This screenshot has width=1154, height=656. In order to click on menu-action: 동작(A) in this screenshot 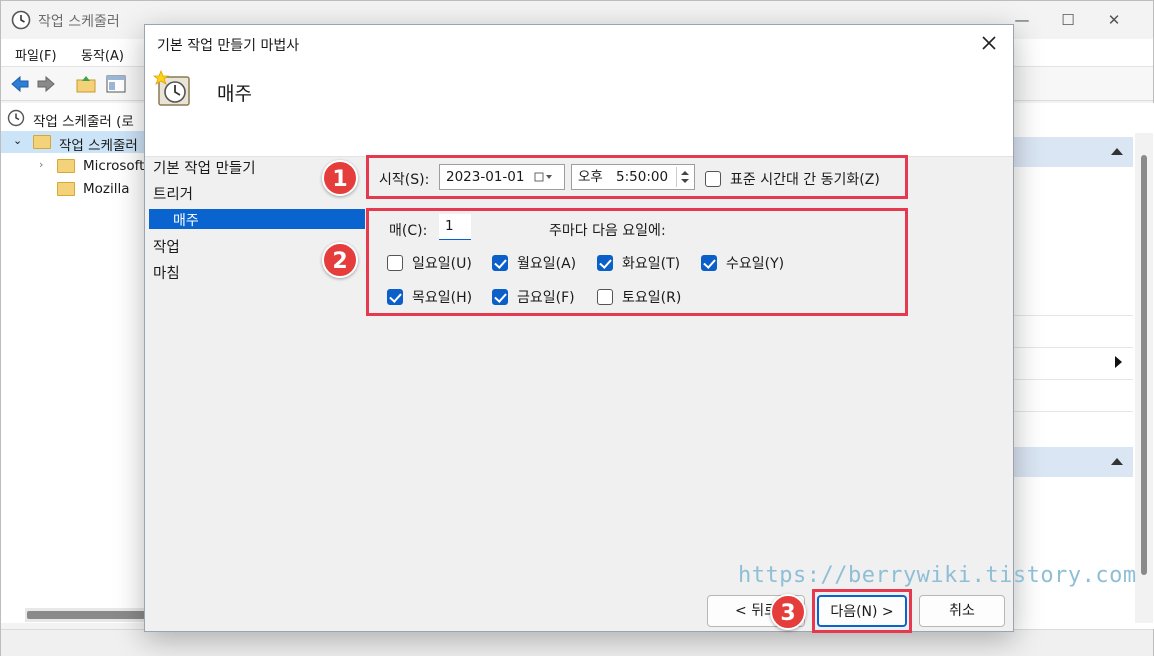, I will do `click(102, 54)`.